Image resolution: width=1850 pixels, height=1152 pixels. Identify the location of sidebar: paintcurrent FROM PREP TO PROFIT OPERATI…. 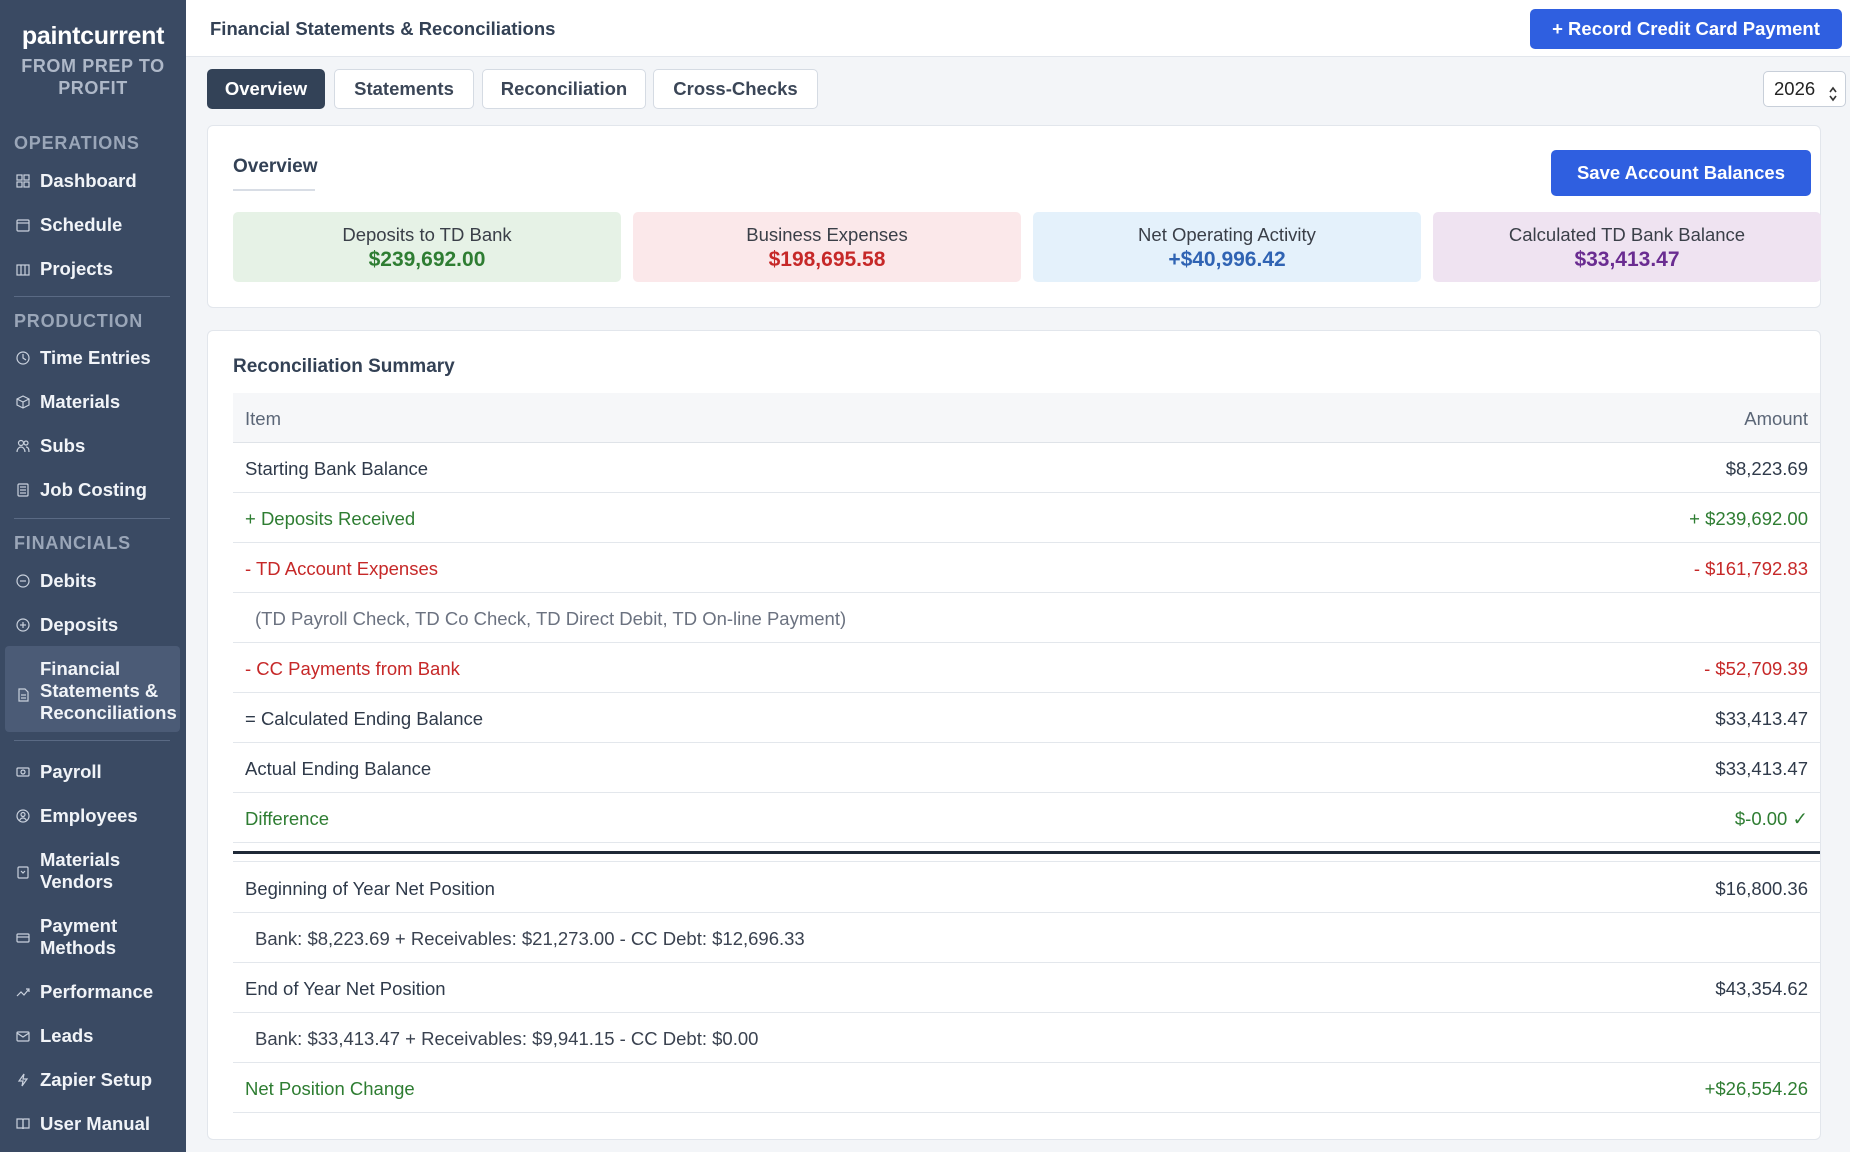
(93, 576).